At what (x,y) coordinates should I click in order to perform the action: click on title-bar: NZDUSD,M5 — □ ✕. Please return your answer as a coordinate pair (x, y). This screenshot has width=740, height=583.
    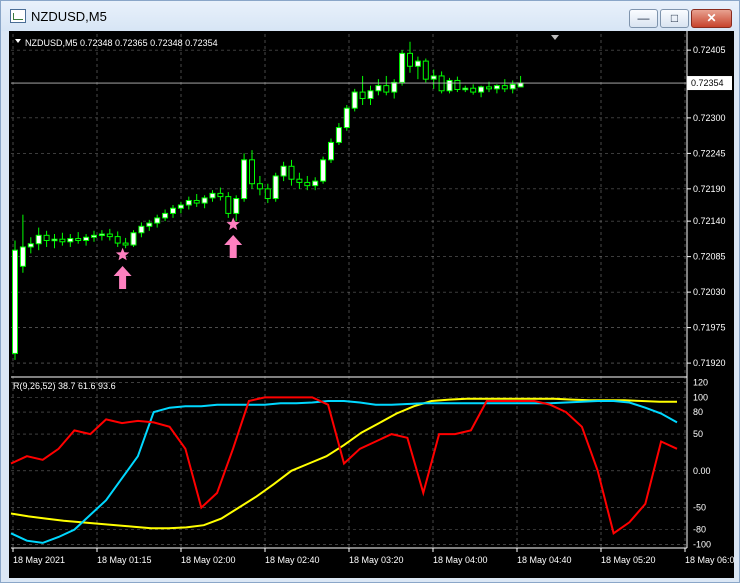
    Looking at the image, I should click on (370, 16).